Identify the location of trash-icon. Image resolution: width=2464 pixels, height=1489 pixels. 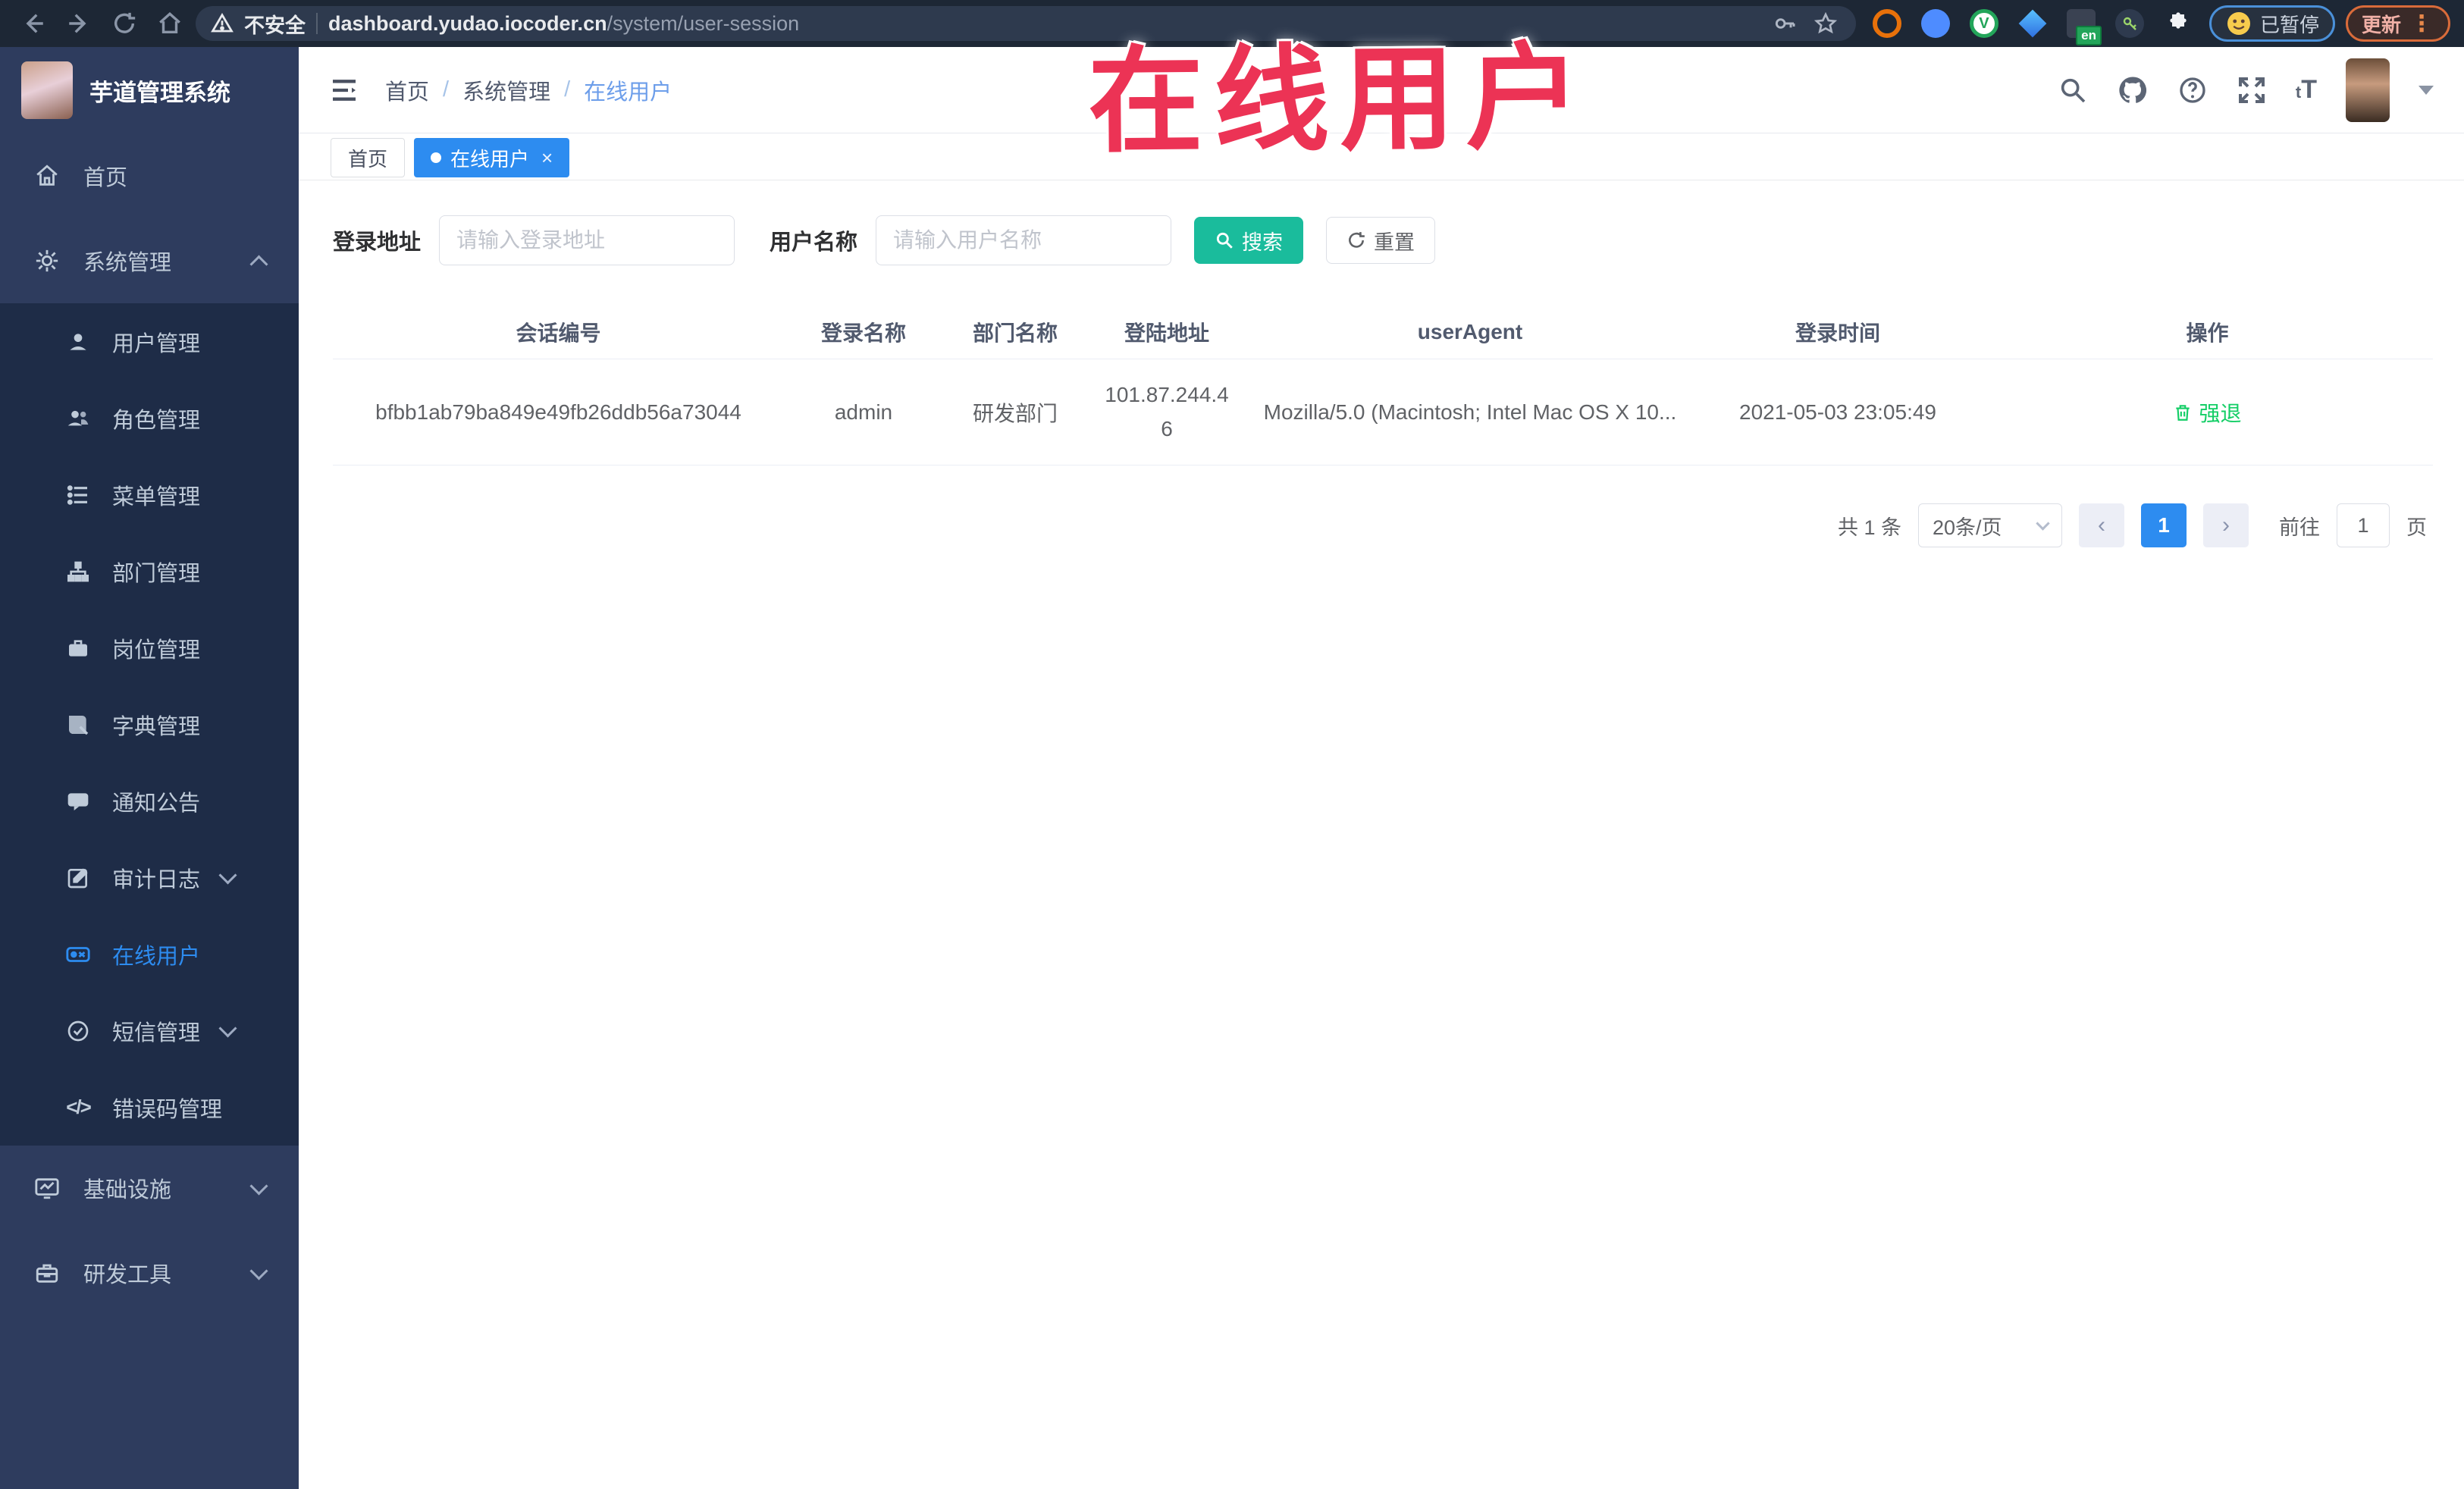
(2183, 413).